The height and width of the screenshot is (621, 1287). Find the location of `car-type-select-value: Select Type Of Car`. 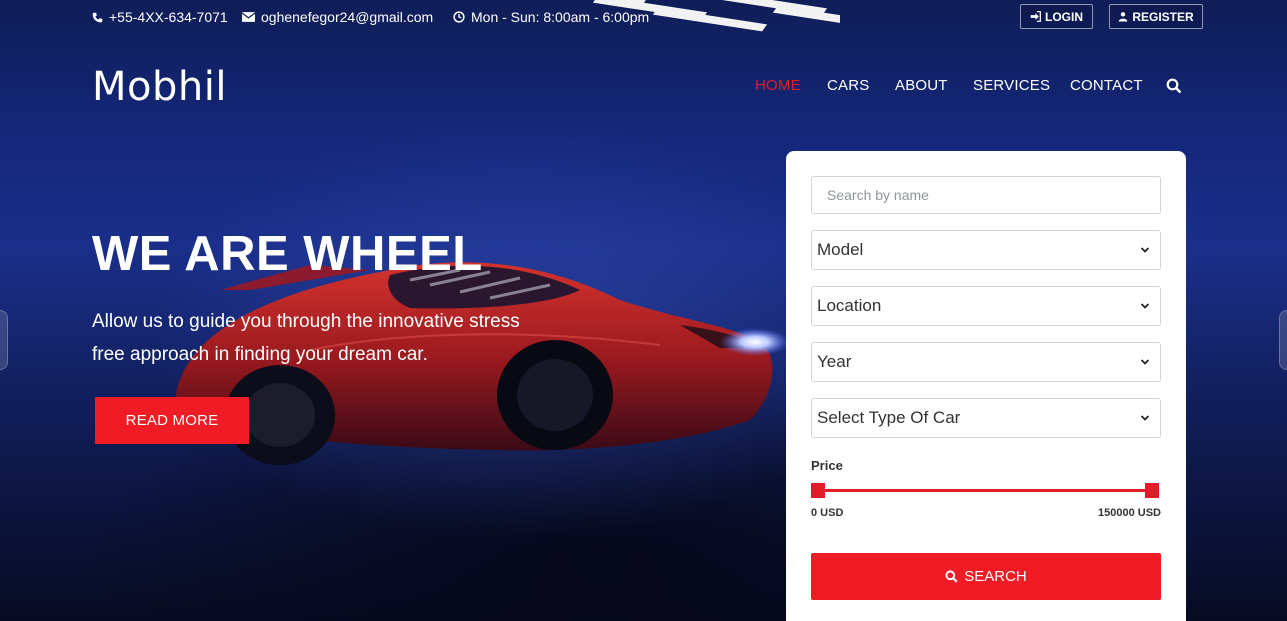

car-type-select-value: Select Type Of Car is located at coordinates (889, 417).